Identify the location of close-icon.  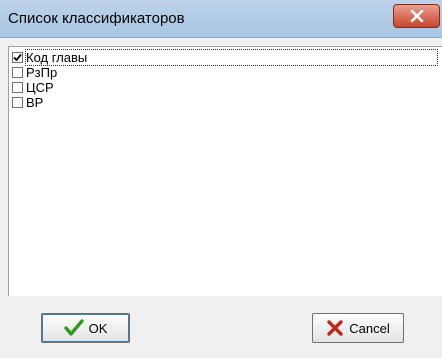
(416, 16).